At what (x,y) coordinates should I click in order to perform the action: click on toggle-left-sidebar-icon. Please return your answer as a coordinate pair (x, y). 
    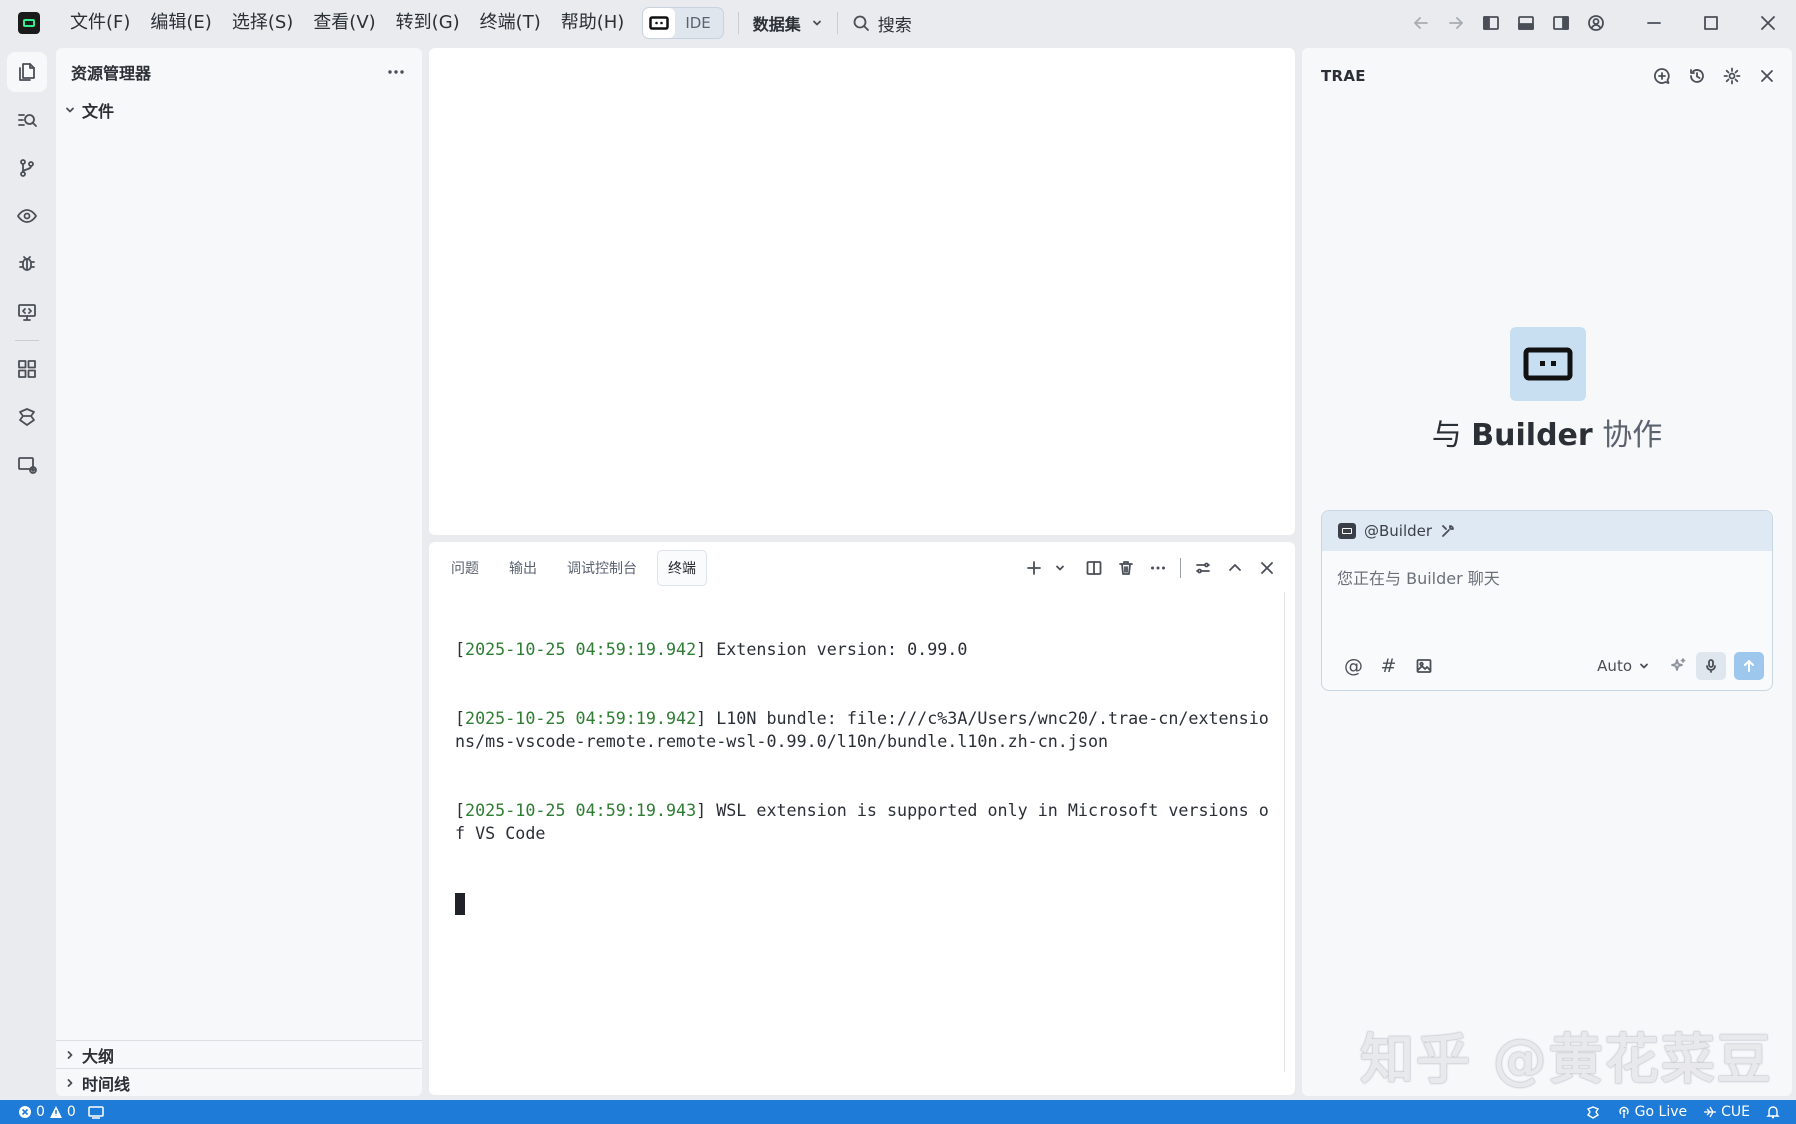
    Looking at the image, I should click on (1490, 23).